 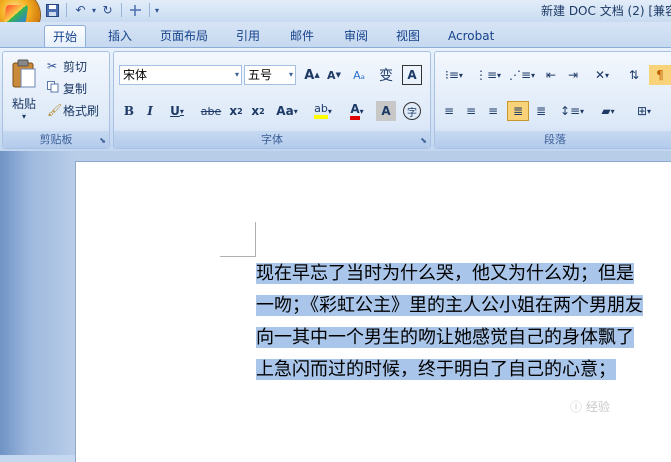 I want to click on table-icon, so click(x=135, y=10).